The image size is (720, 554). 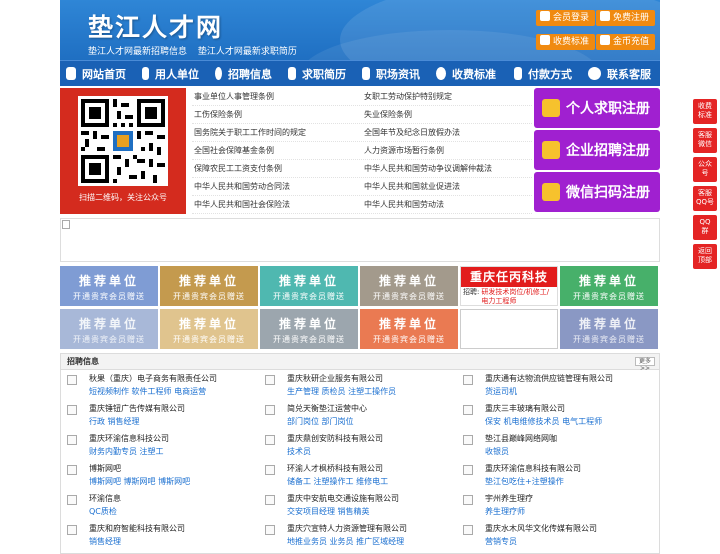 I want to click on job-listing-item: 宇州养生理疗 养生理疗师, so click(x=560, y=508).